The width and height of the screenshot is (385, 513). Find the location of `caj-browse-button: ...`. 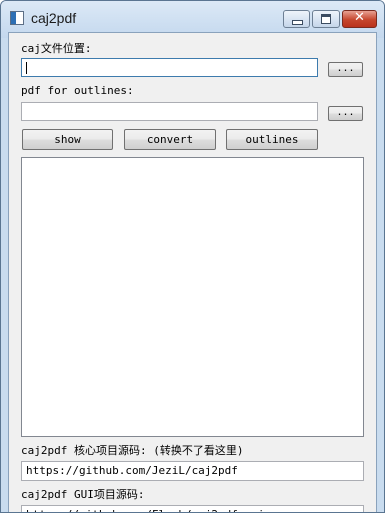

caj-browse-button: ... is located at coordinates (345, 69).